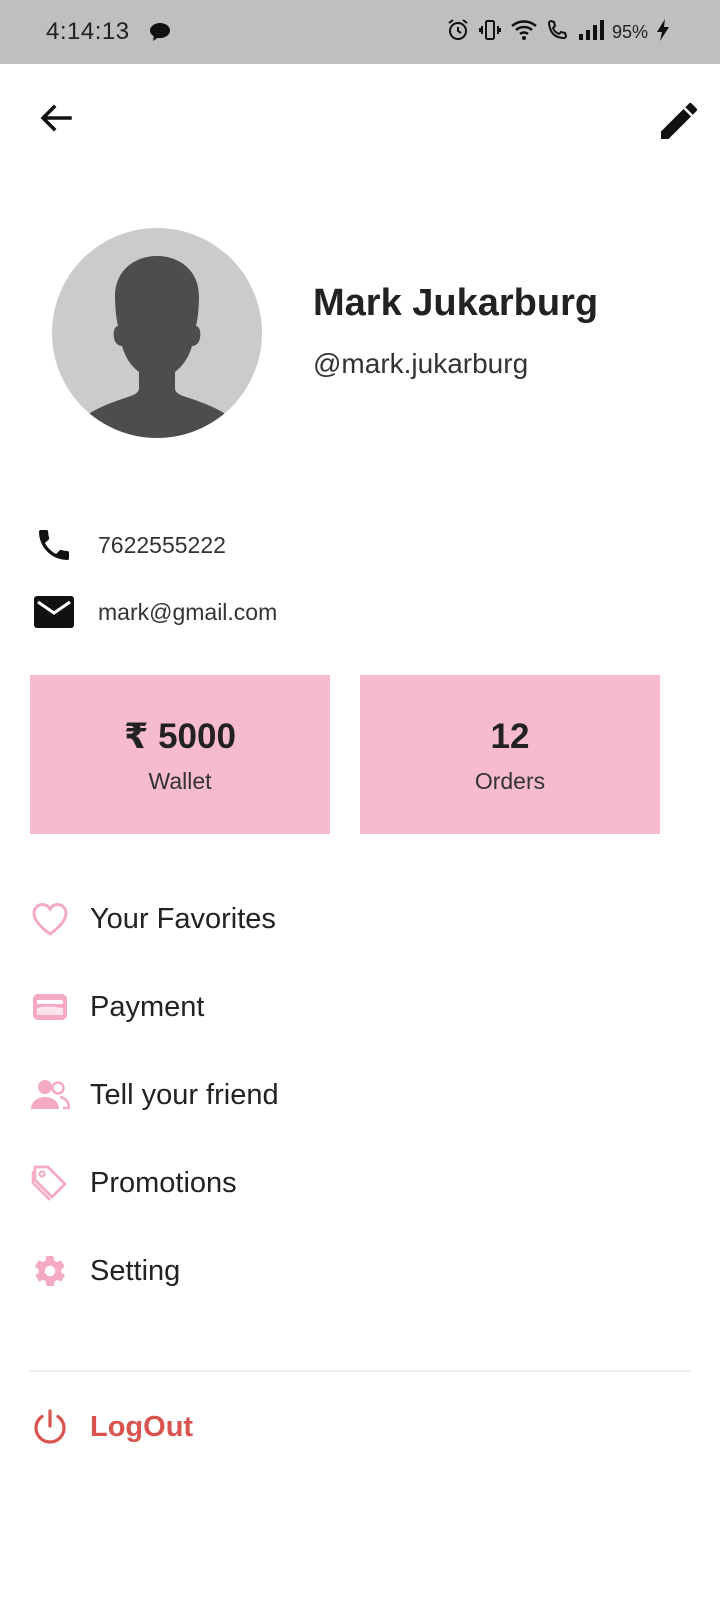 The width and height of the screenshot is (720, 1600). I want to click on power-icon, so click(50, 1427).